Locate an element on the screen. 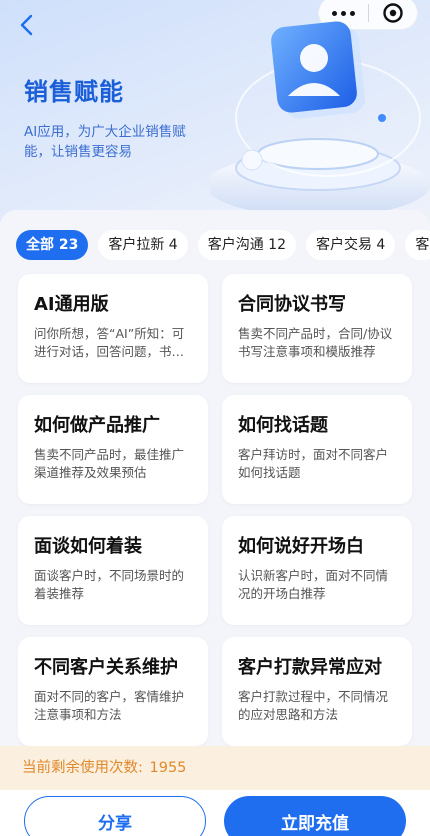  card-title: 如何做产品推广 is located at coordinates (97, 425).